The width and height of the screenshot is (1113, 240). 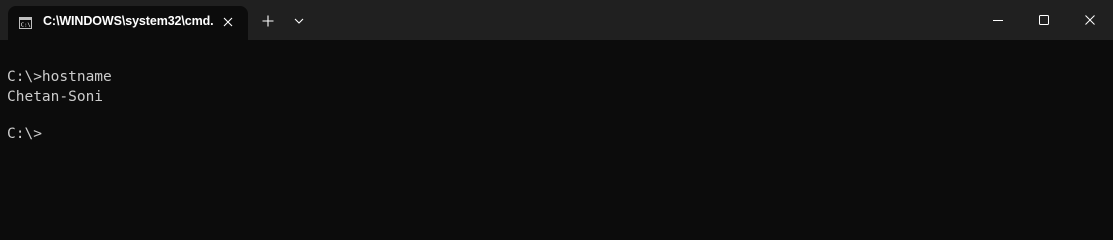 I want to click on chevron-down-icon, so click(x=299, y=21).